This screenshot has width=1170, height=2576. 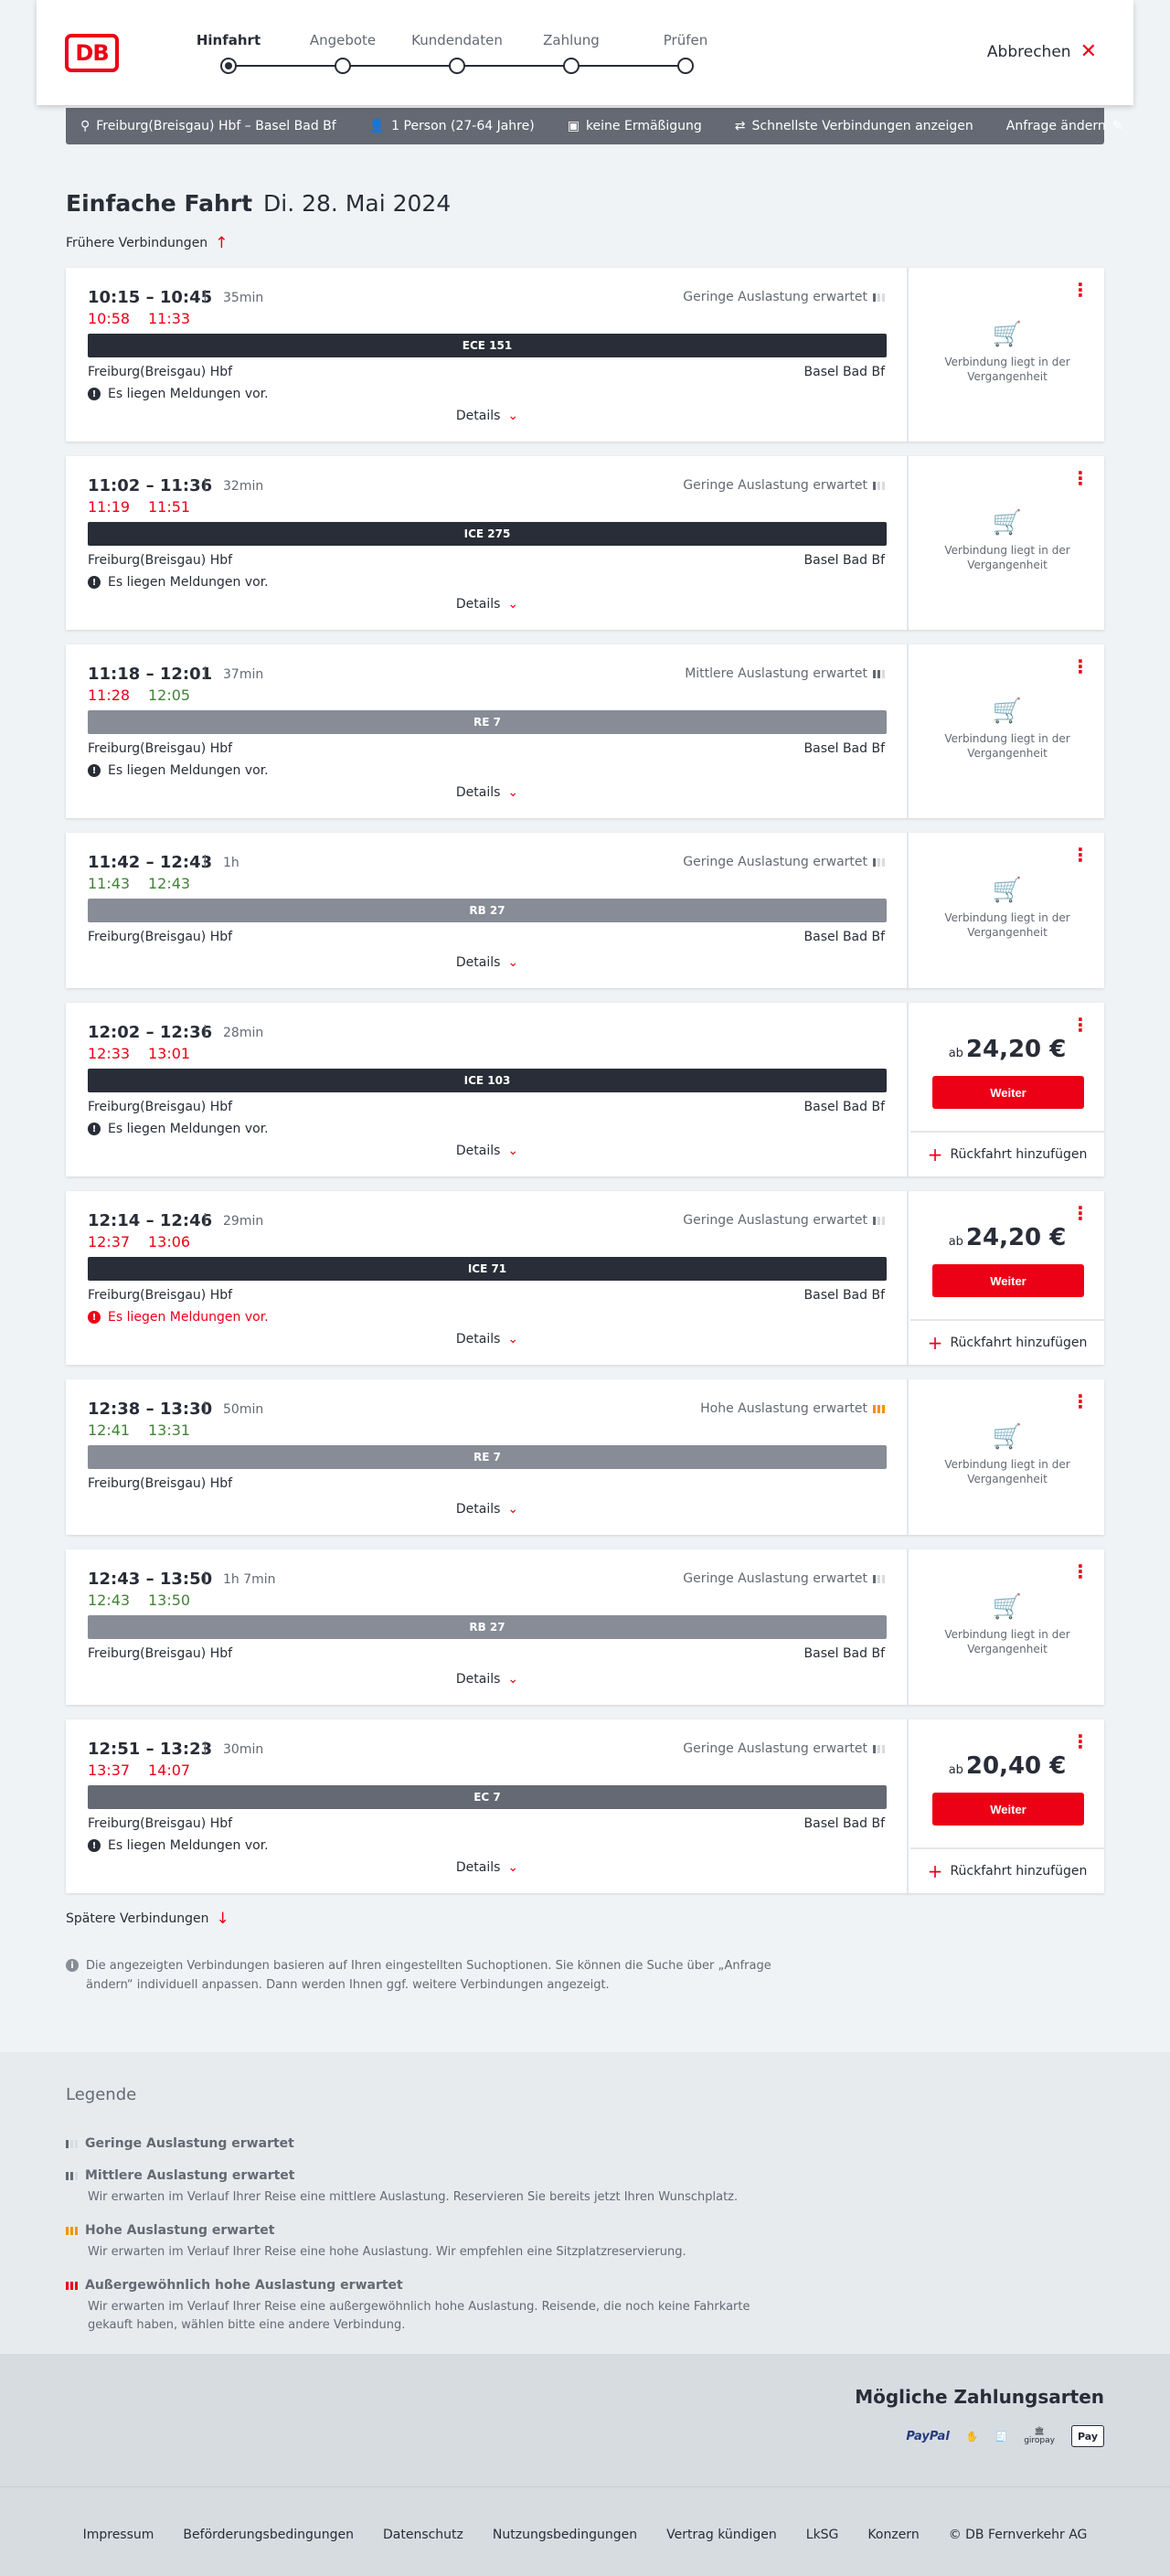 What do you see at coordinates (1056, 126) in the screenshot?
I see `change-request-label: Anfrage ändern` at bounding box center [1056, 126].